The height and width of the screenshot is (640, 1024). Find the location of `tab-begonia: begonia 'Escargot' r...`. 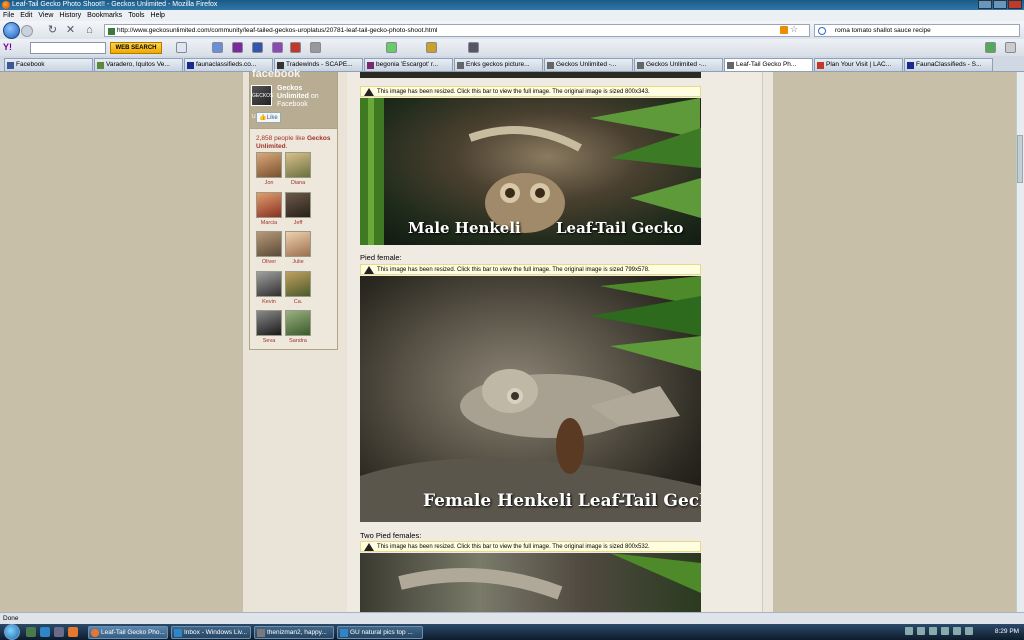

tab-begonia: begonia 'Escargot' r... is located at coordinates (408, 64).